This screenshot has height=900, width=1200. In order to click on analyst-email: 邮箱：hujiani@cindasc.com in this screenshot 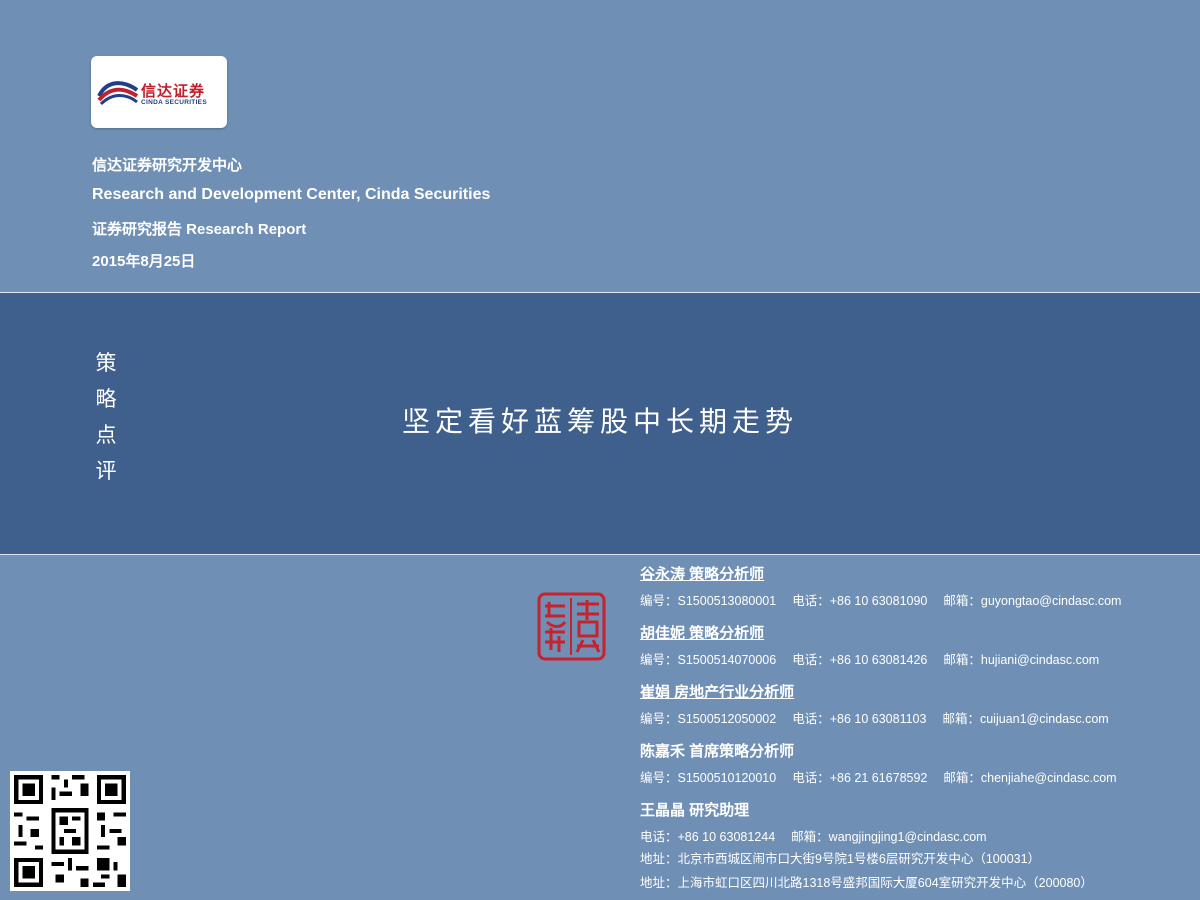, I will do `click(1021, 660)`.